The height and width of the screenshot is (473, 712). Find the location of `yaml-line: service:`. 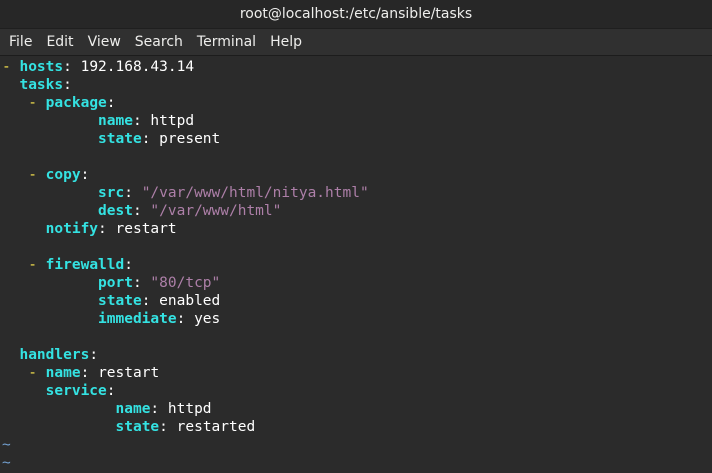

yaml-line: service: is located at coordinates (59, 391).